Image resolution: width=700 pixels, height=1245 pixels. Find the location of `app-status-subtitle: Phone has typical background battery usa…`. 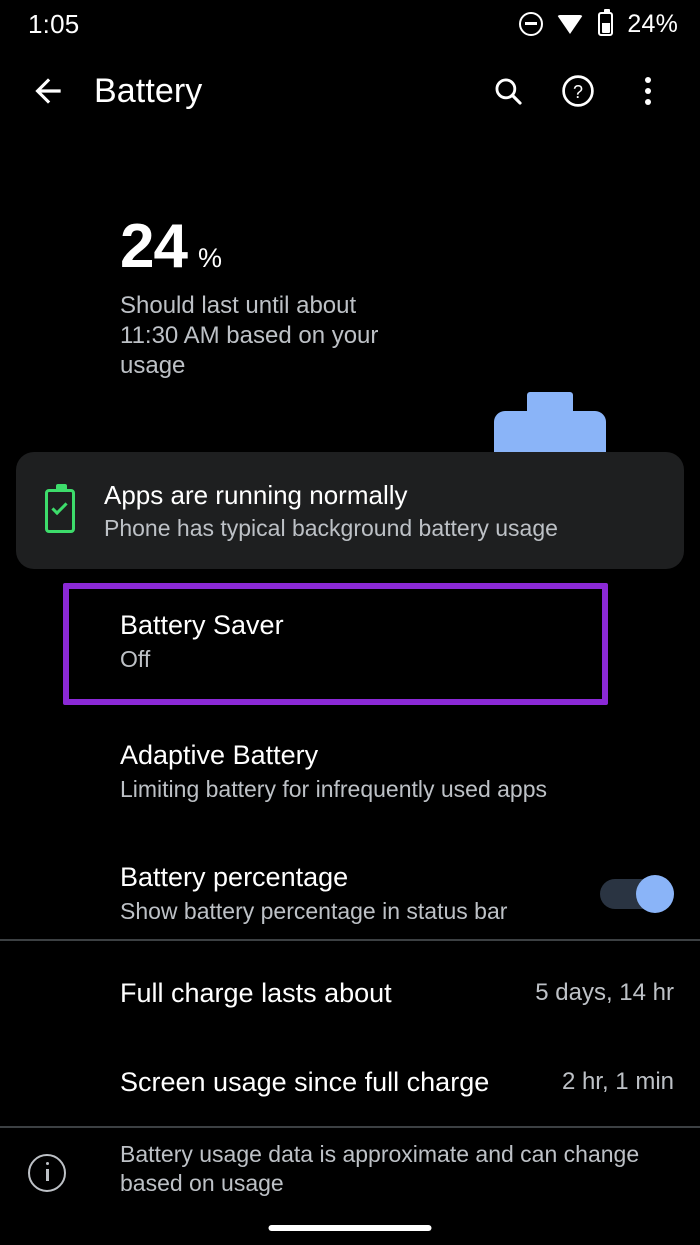

app-status-subtitle: Phone has typical background battery usa… is located at coordinates (331, 527).